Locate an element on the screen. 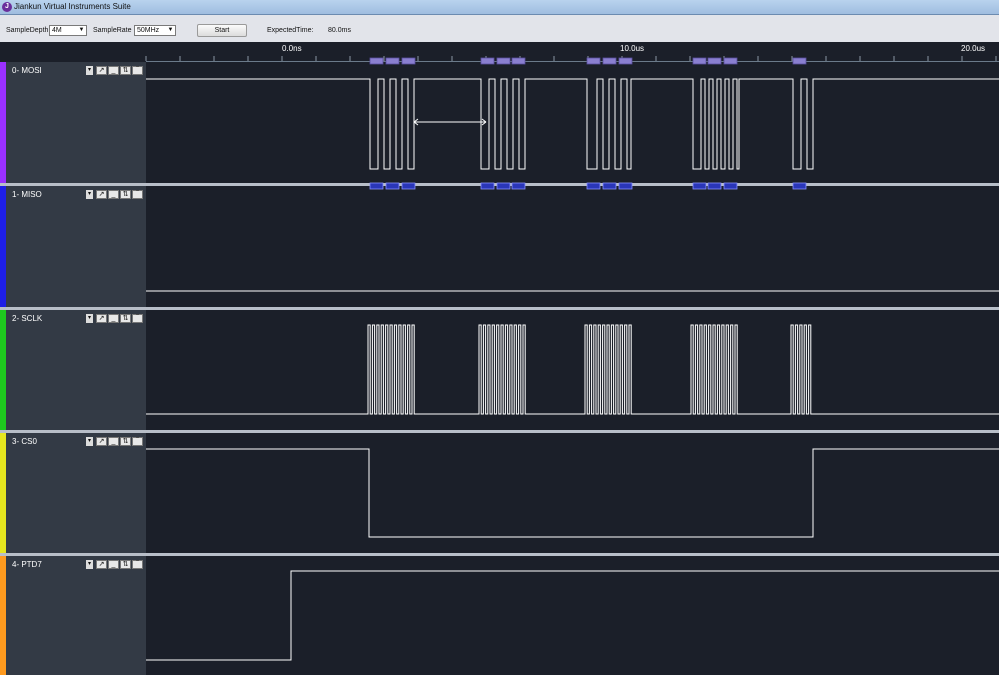 This screenshot has height=675, width=999. cs0-waveform is located at coordinates (572, 493).